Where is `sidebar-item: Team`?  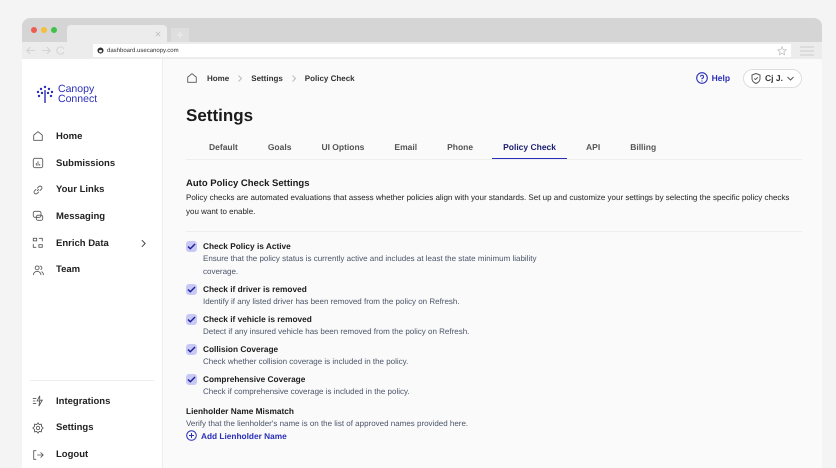 sidebar-item: Team is located at coordinates (97, 270).